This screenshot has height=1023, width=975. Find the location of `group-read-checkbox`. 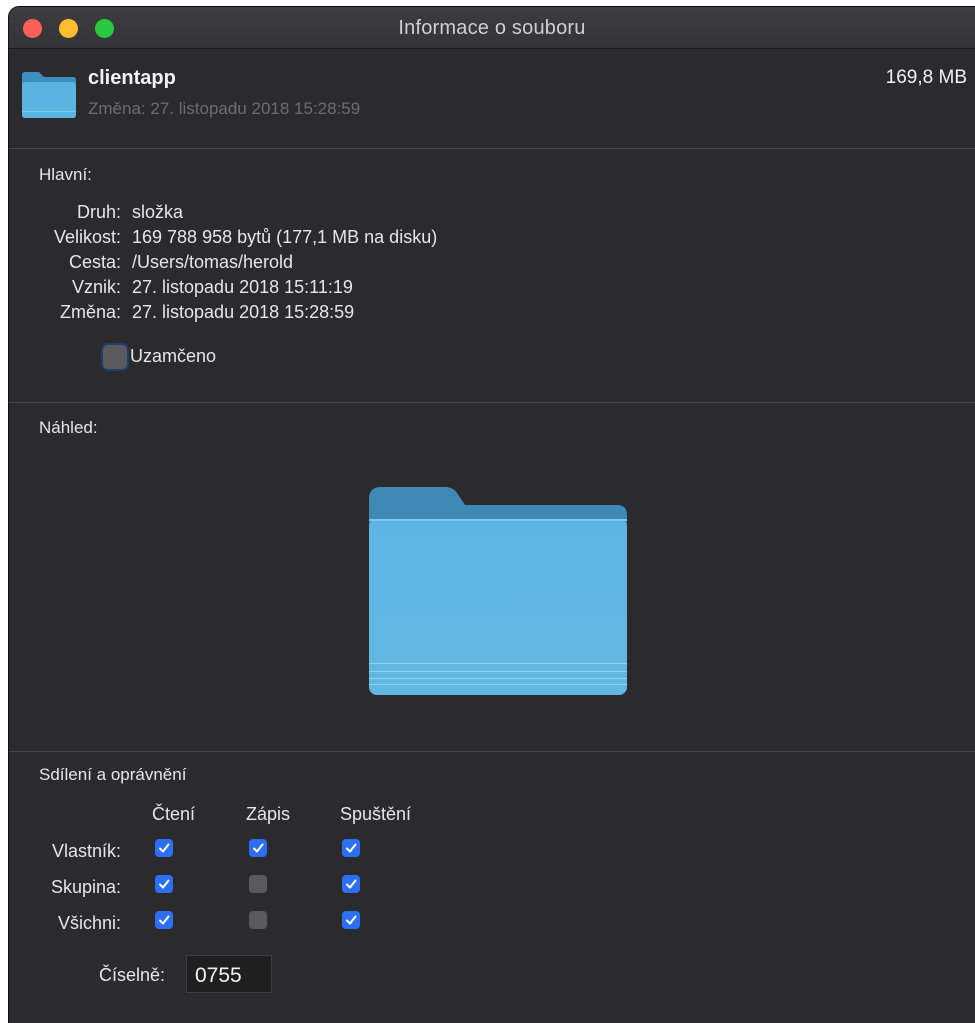

group-read-checkbox is located at coordinates (164, 884).